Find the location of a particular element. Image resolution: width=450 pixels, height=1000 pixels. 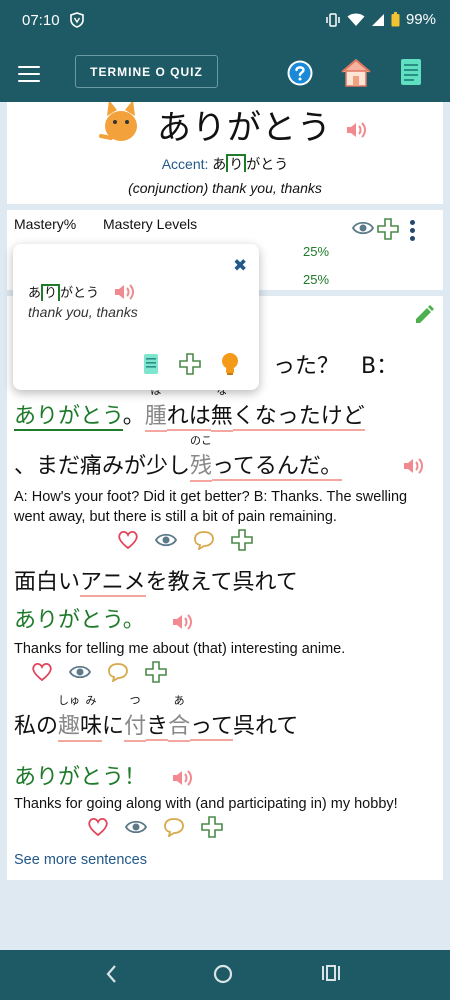

close-icon: ✖ is located at coordinates (240, 266).